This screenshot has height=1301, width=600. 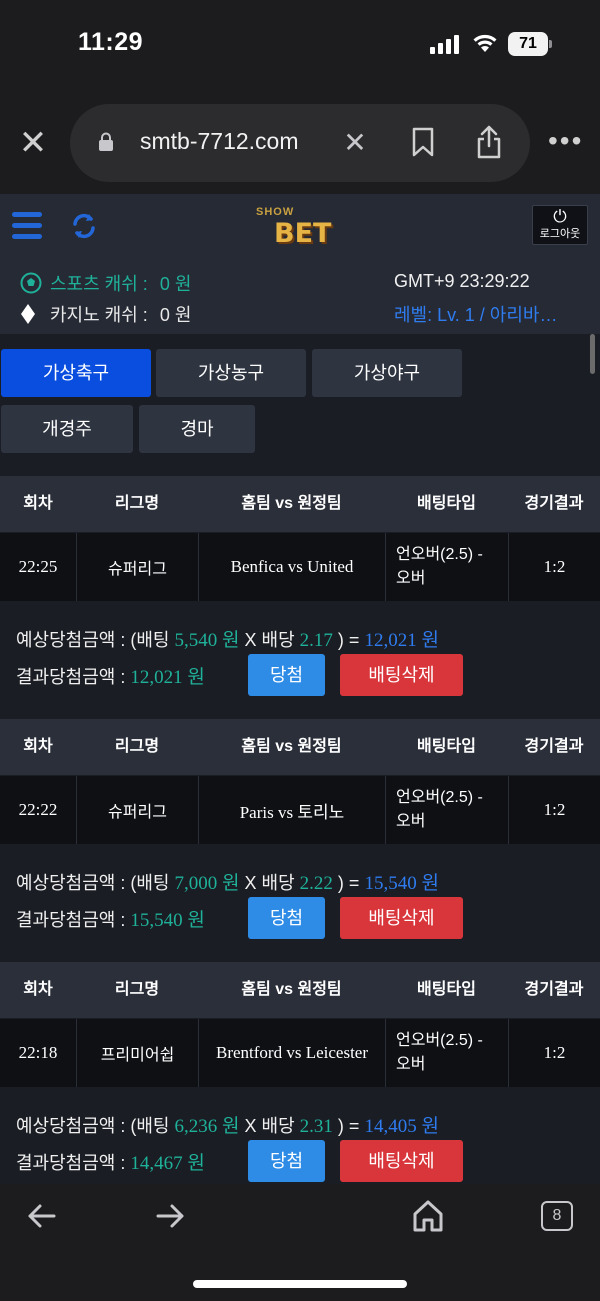 I want to click on diamond-icon, so click(x=31, y=314).